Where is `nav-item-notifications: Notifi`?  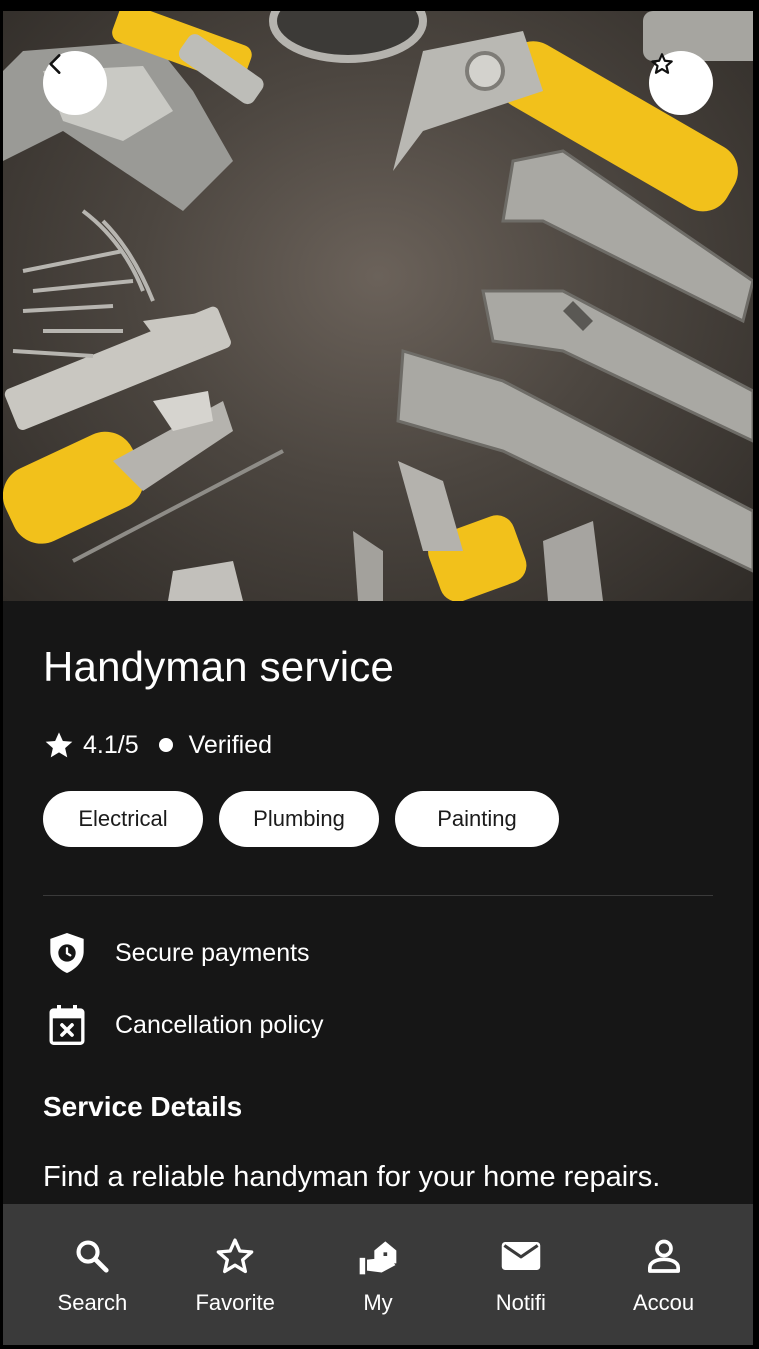
nav-item-notifications: Notifi is located at coordinates (521, 1260).